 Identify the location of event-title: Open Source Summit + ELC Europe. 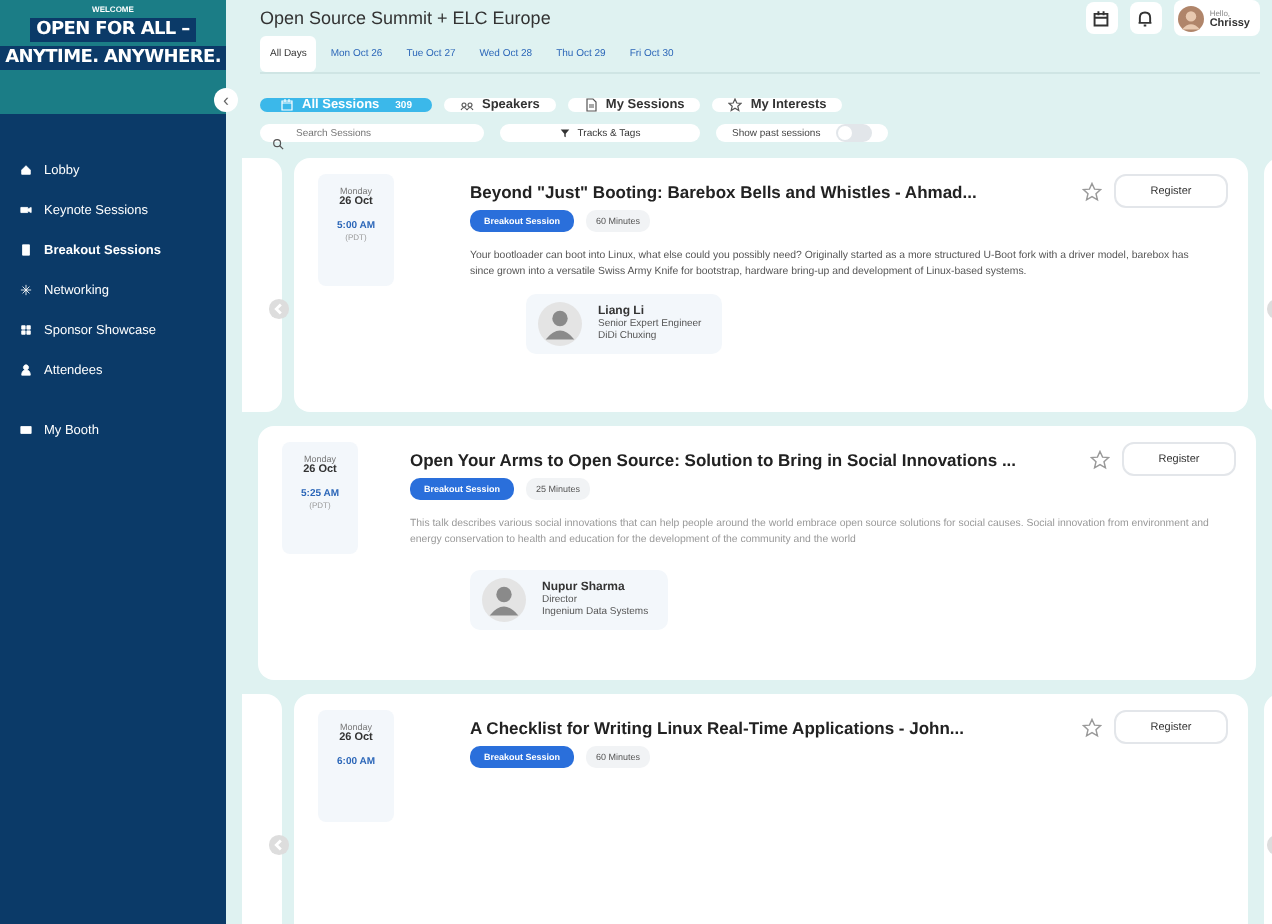
(405, 18).